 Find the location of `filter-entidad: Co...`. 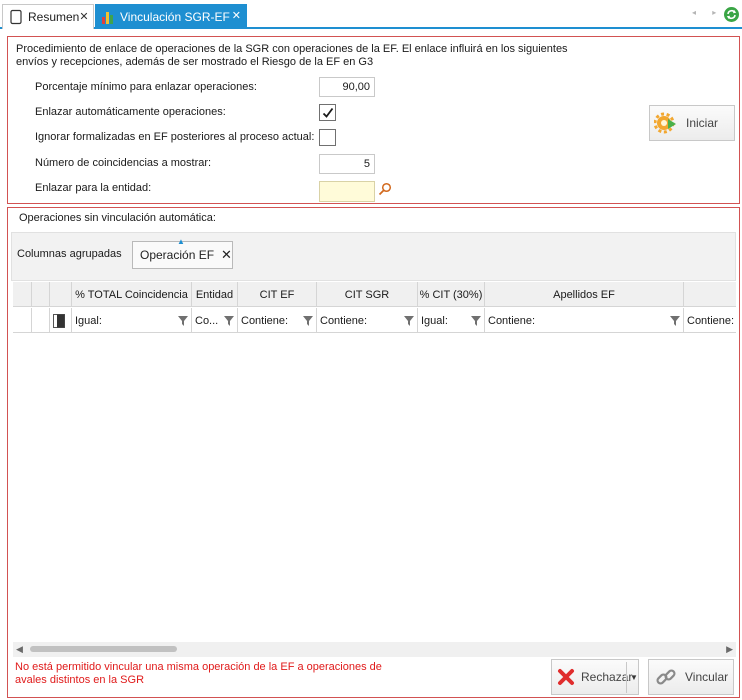

filter-entidad: Co... is located at coordinates (215, 320).